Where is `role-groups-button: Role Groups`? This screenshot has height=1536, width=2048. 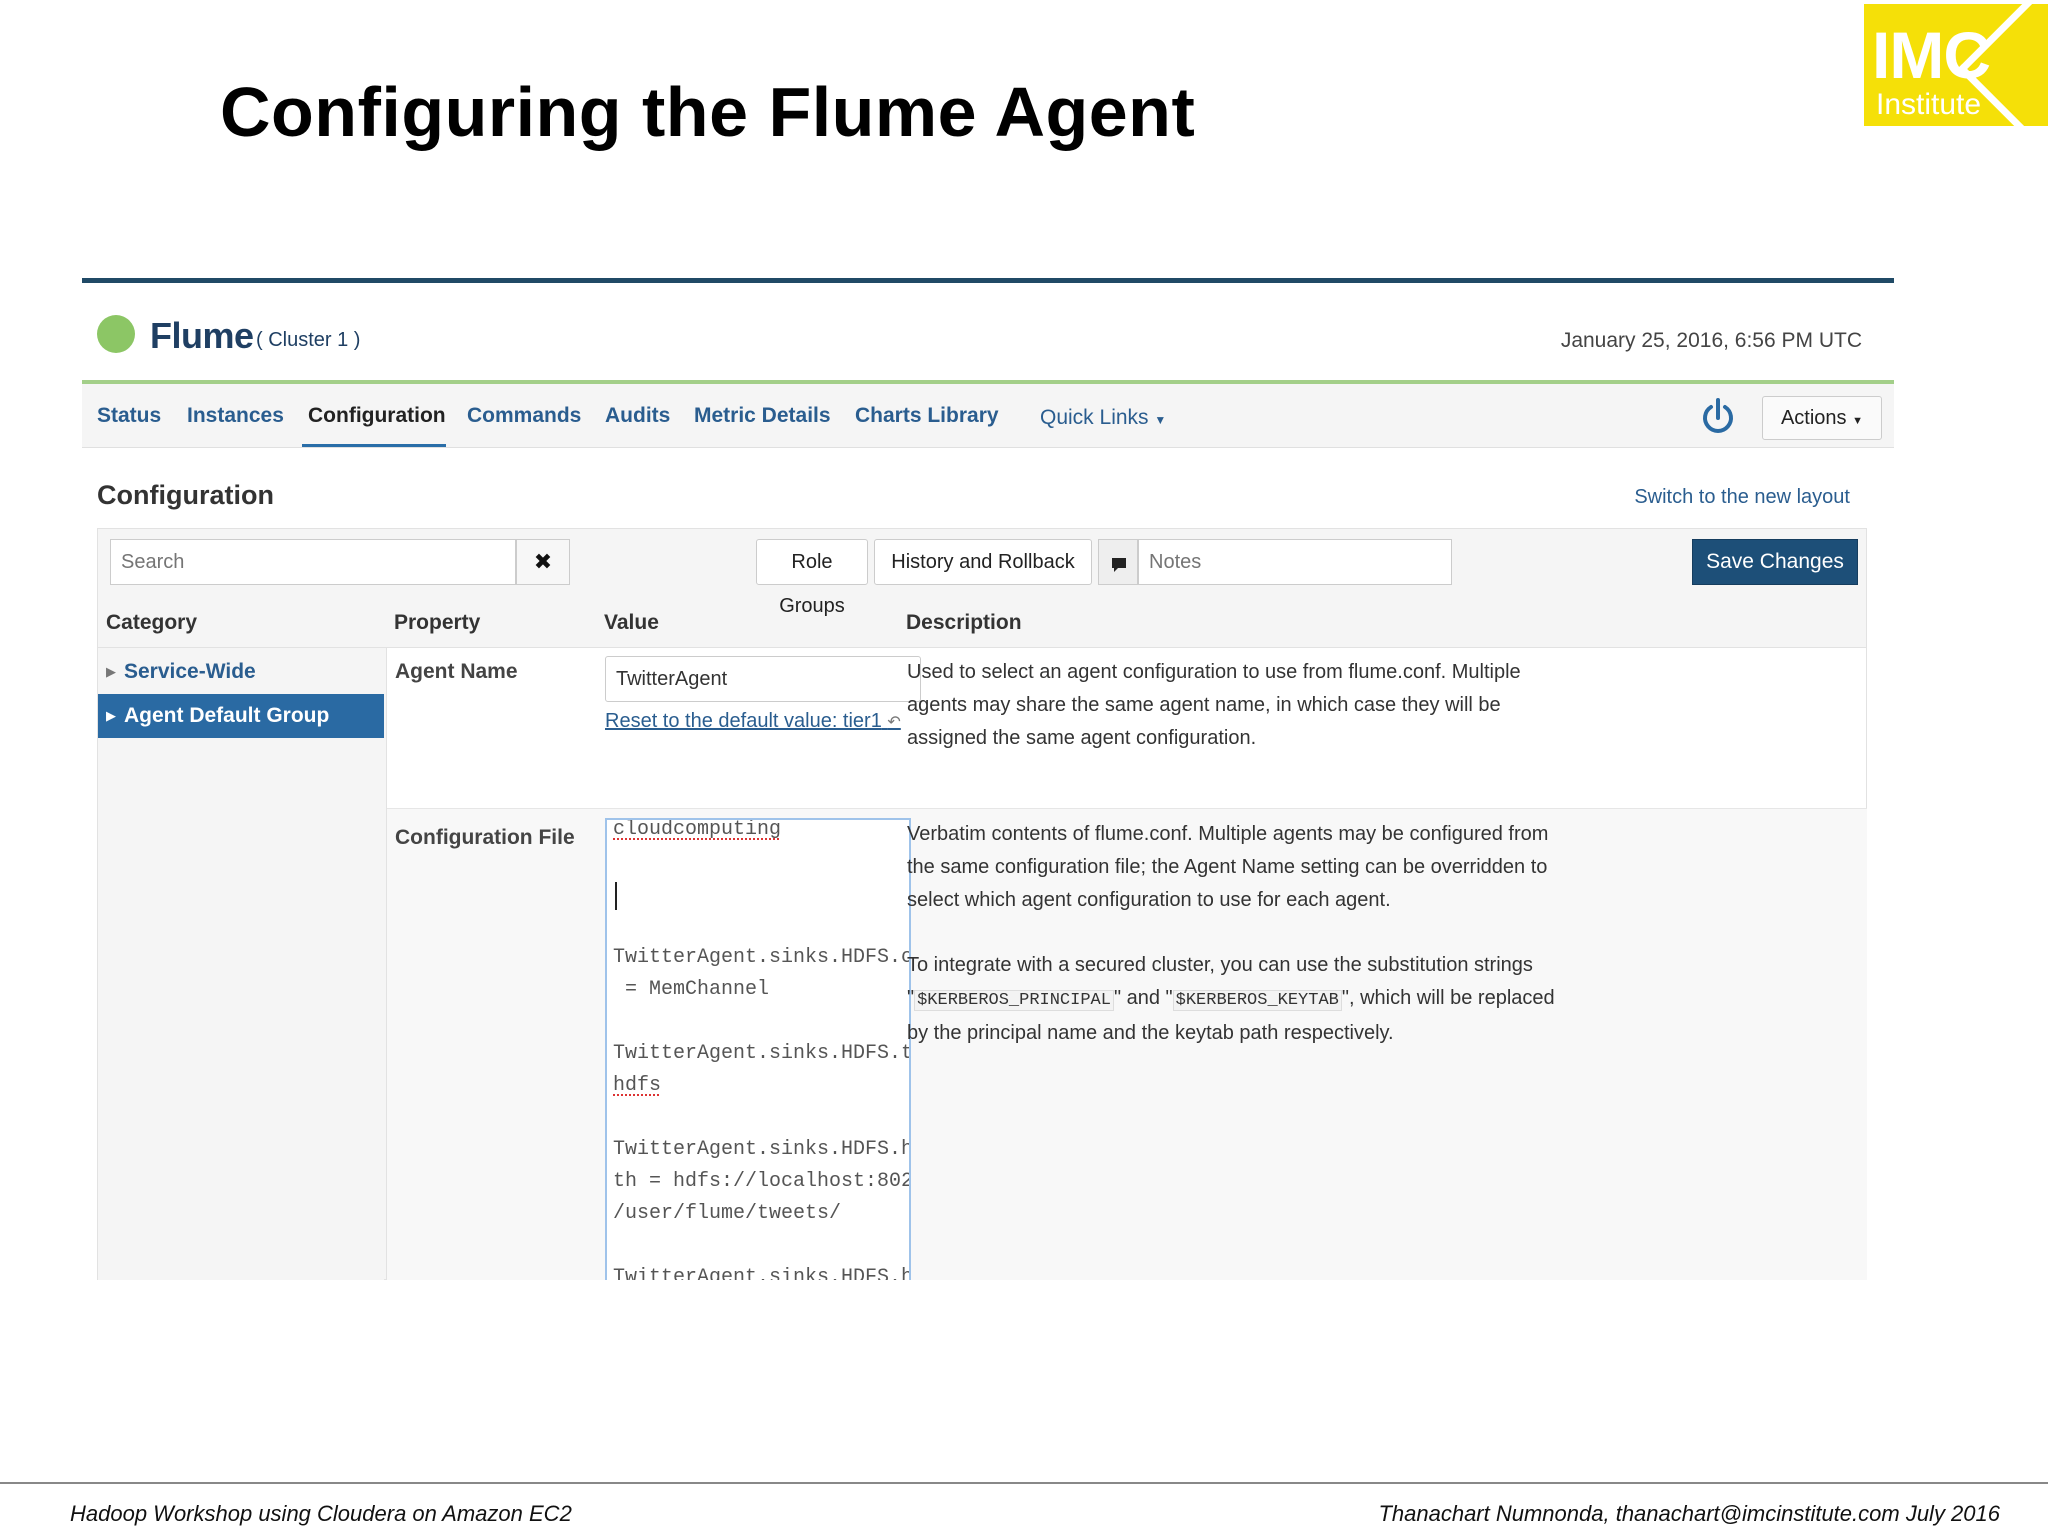 role-groups-button: Role Groups is located at coordinates (812, 578).